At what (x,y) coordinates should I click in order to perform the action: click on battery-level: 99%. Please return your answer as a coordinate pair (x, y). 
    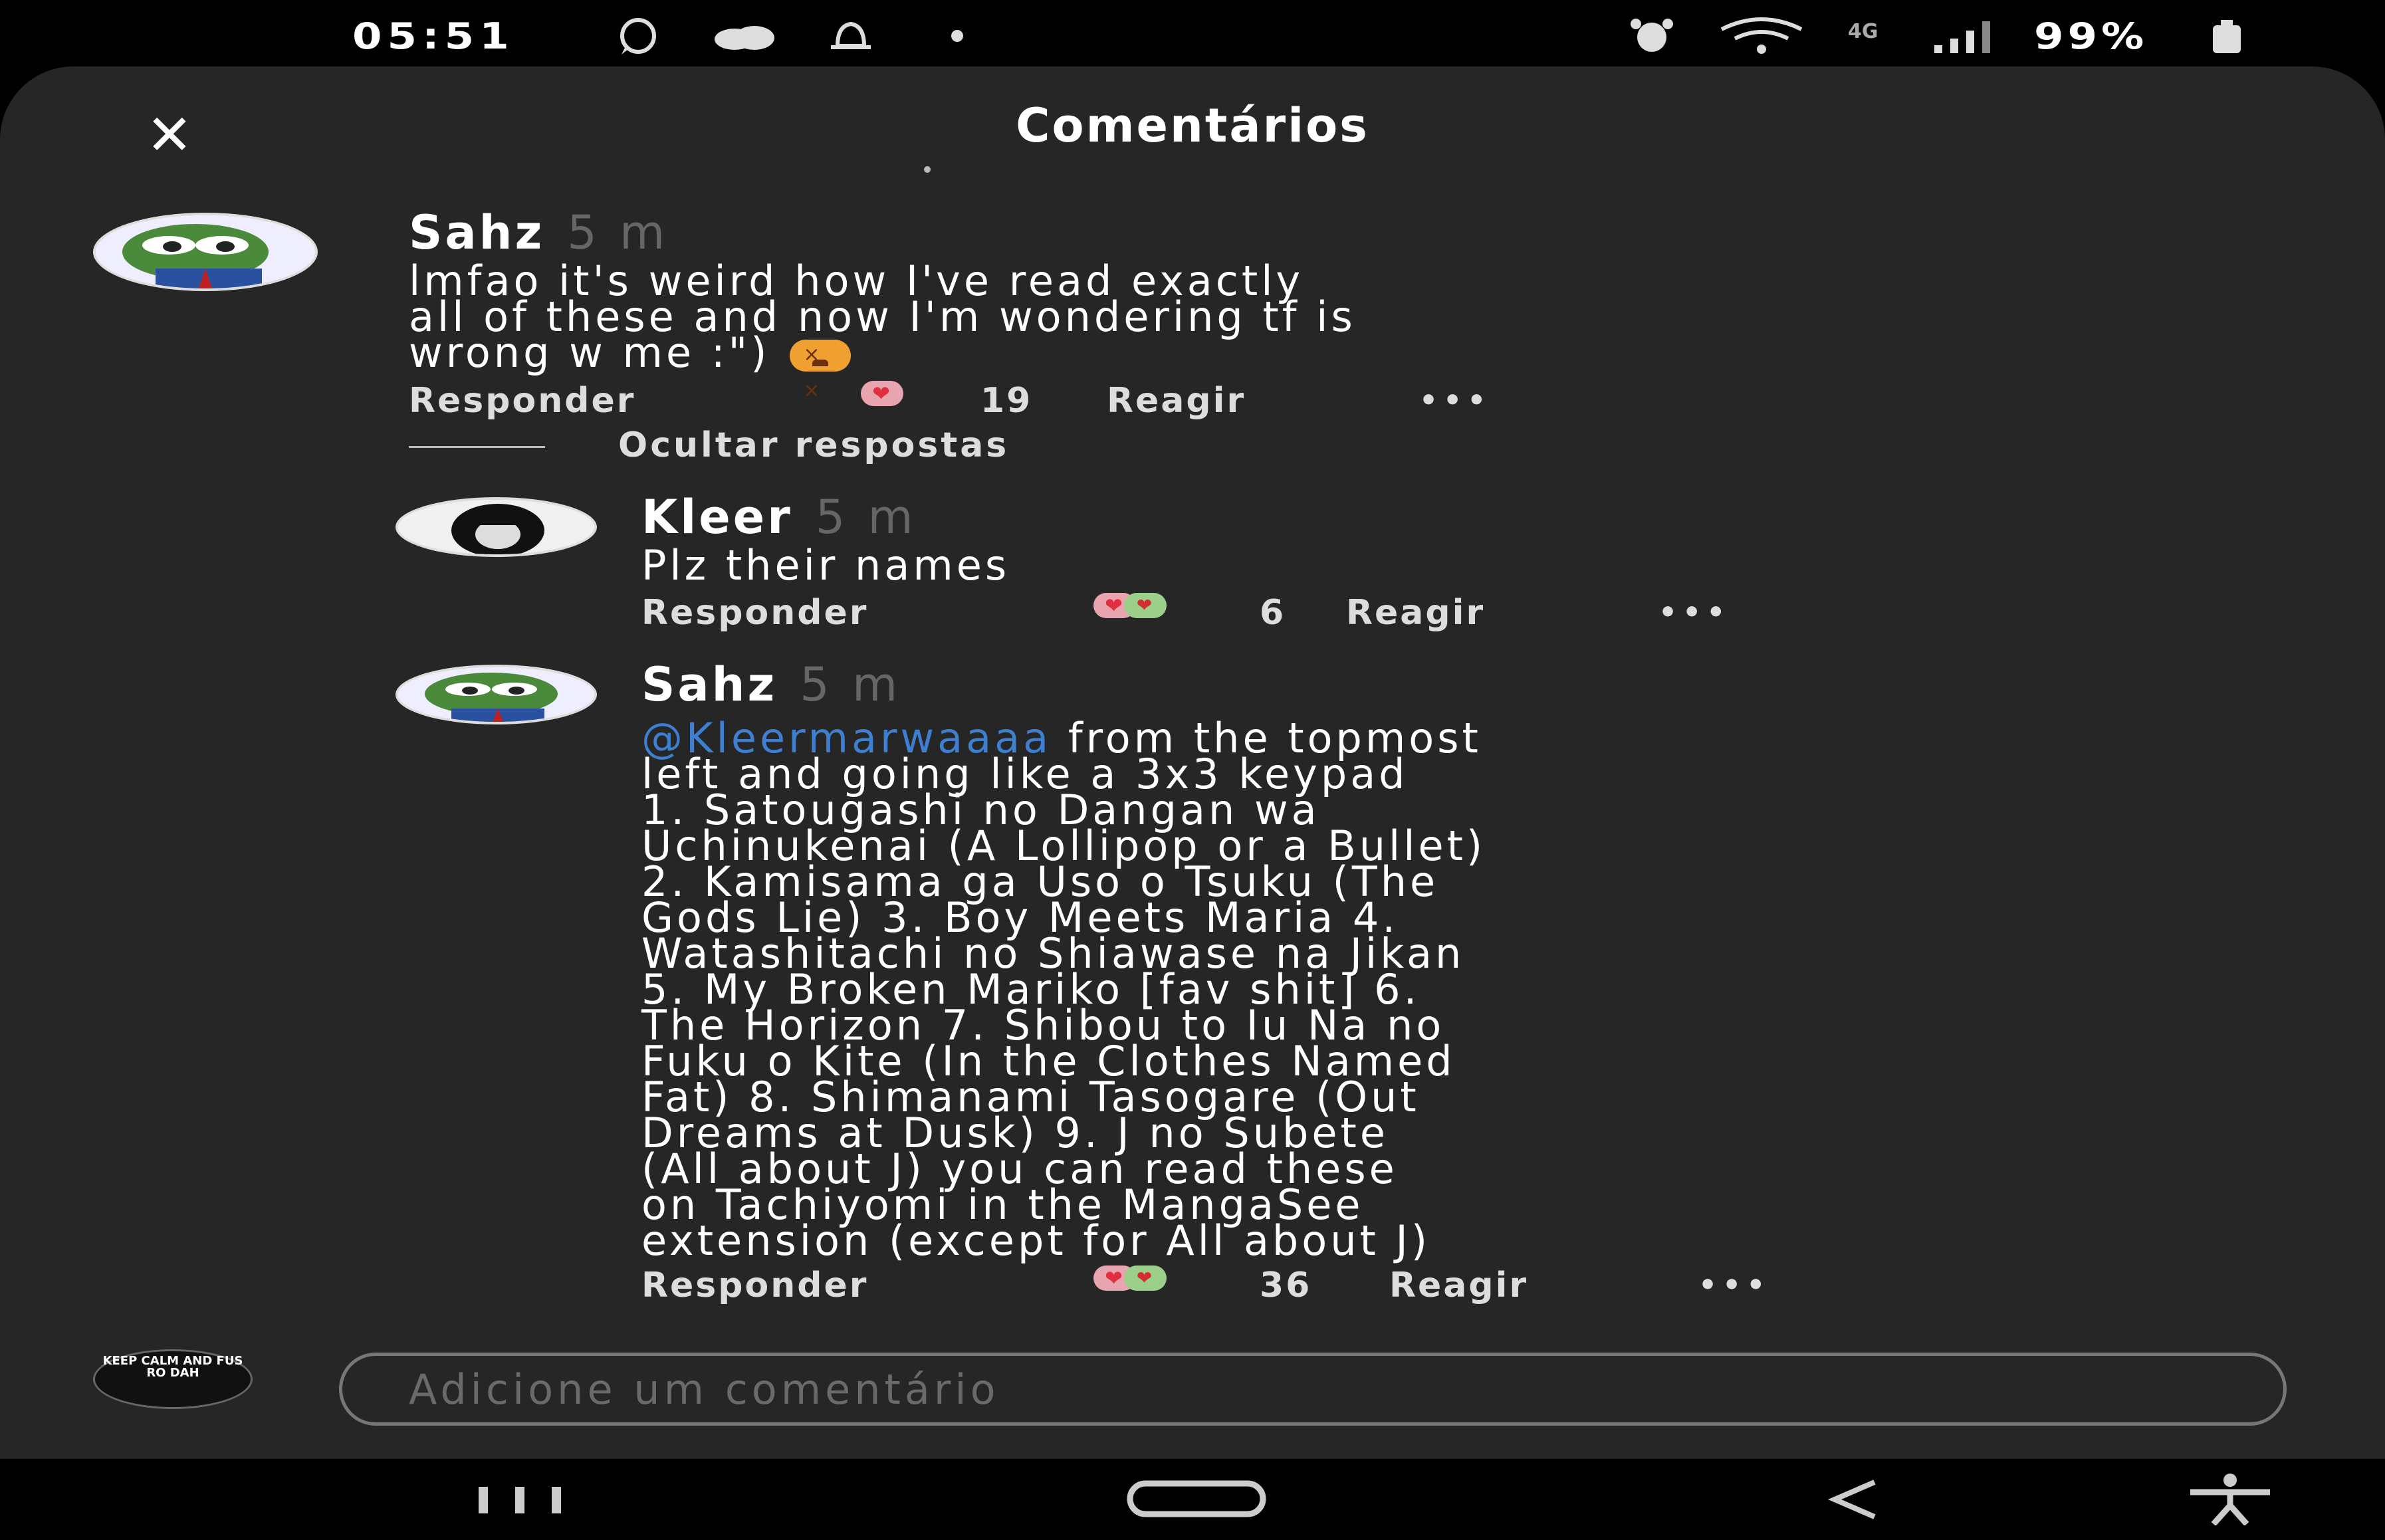
    Looking at the image, I should click on (2091, 37).